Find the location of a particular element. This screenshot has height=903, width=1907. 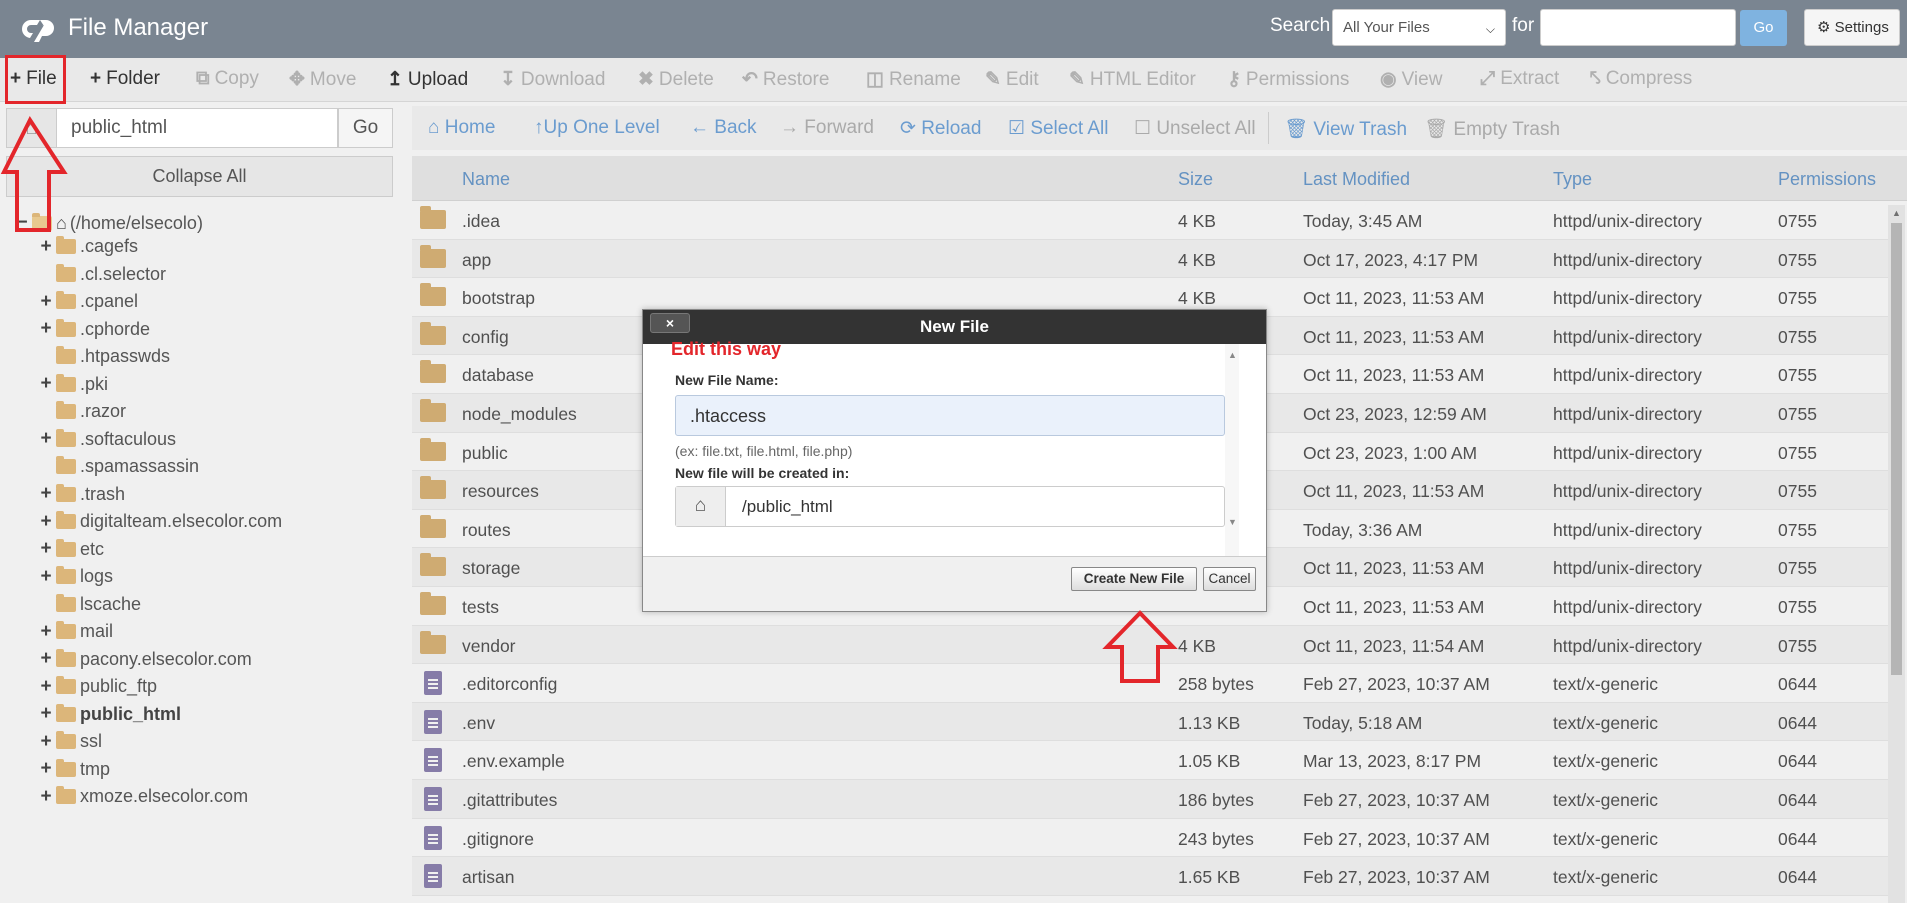

tree-item: + etc is located at coordinates (71, 549).